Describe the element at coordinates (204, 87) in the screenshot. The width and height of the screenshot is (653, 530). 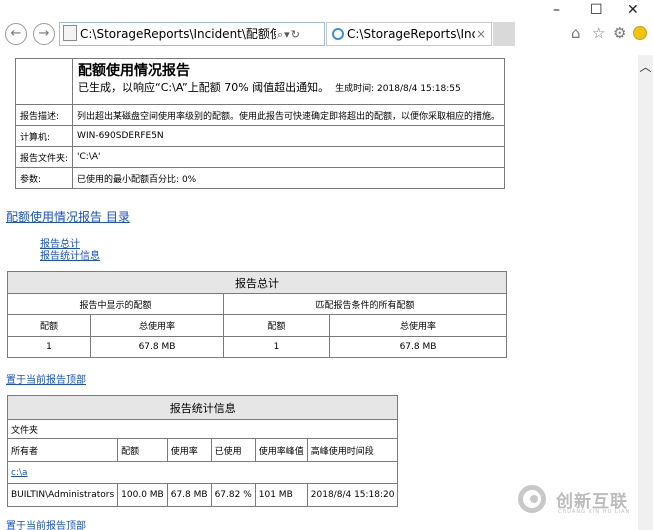
I see `report-subtitle: 已生成，以响应“C:\A”上配额 70% 阈值超出通知。` at that location.